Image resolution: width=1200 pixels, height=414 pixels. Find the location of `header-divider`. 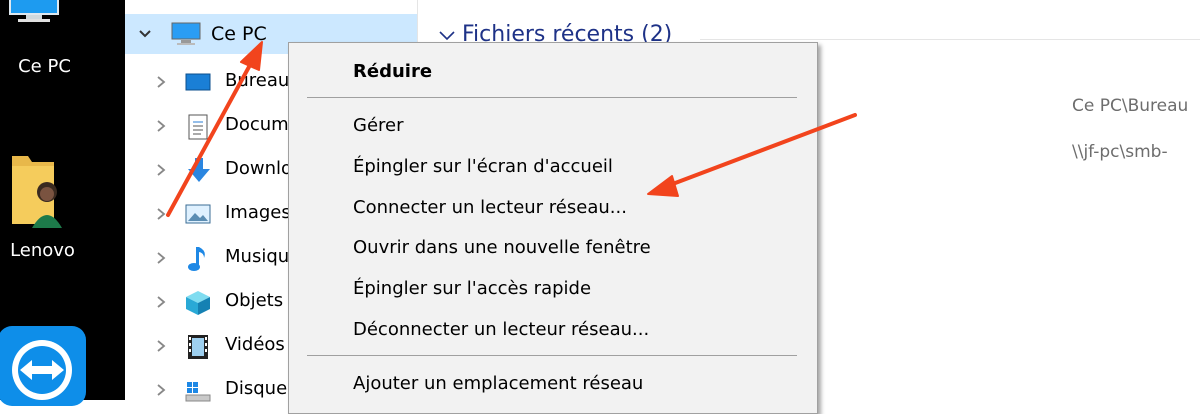

header-divider is located at coordinates (950, 39).